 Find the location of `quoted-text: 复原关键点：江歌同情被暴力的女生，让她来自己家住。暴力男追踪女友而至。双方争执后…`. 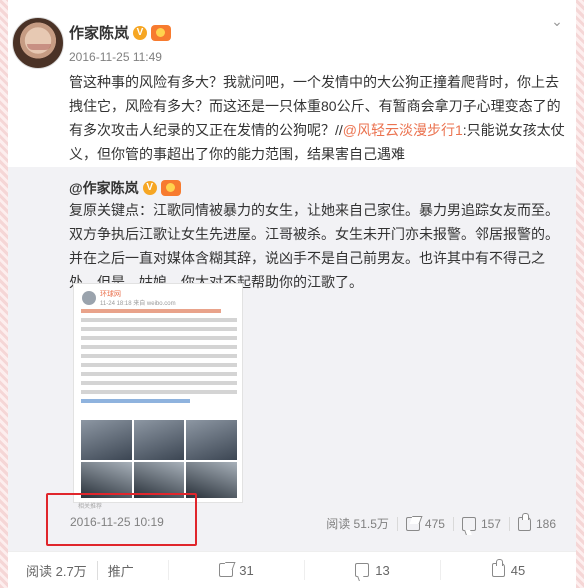

quoted-text: 复原关键点：江歌同情被暴力的女生，让她来自己家住。暴力男追踪女友而至。双方争执后… is located at coordinates (314, 246).